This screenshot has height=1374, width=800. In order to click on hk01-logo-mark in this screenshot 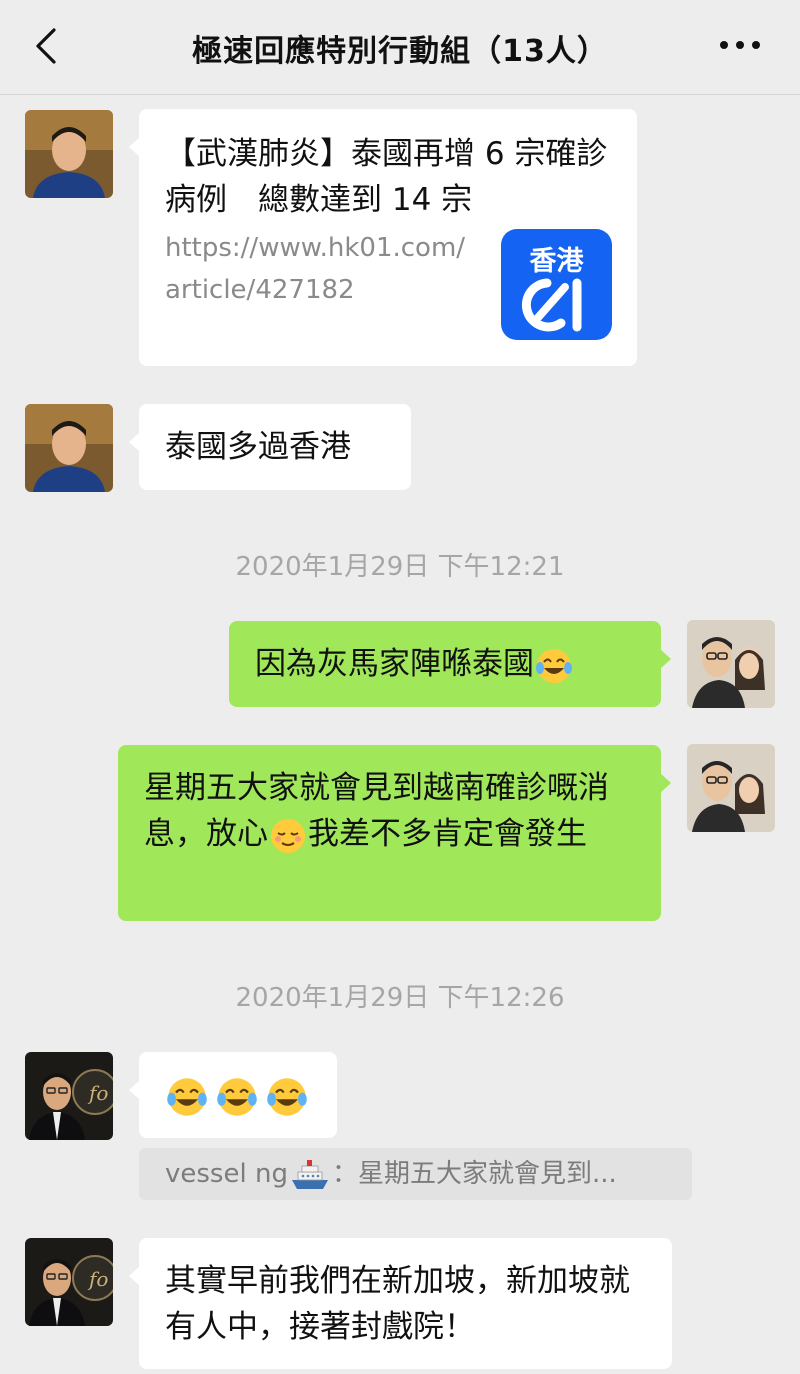, I will do `click(551, 305)`.